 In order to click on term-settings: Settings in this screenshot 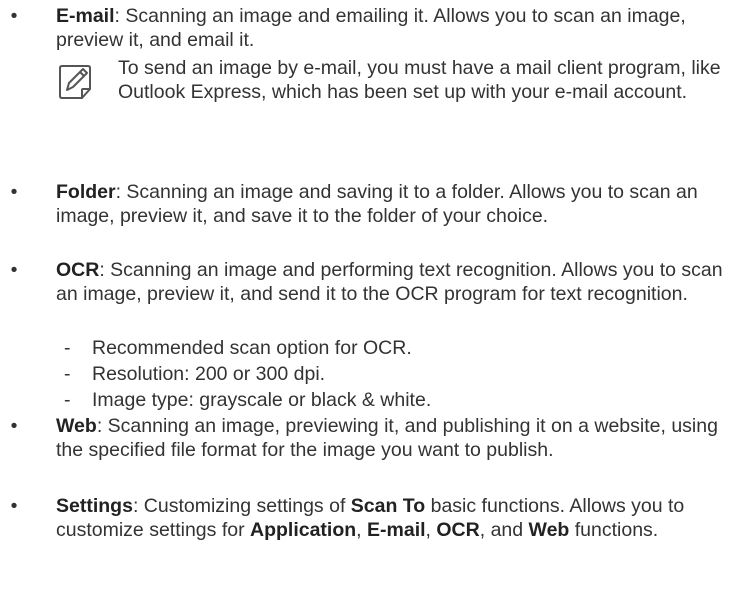, I will do `click(94, 506)`.